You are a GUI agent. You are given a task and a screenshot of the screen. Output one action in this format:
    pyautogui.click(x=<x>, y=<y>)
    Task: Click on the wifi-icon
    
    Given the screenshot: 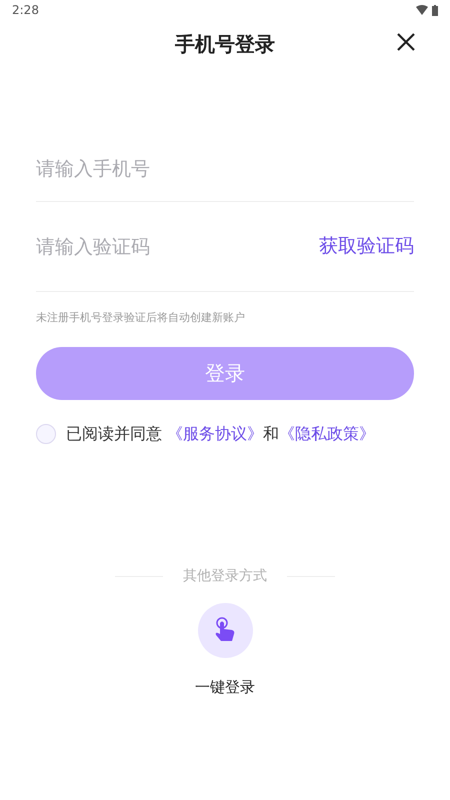 What is the action you would take?
    pyautogui.click(x=422, y=10)
    